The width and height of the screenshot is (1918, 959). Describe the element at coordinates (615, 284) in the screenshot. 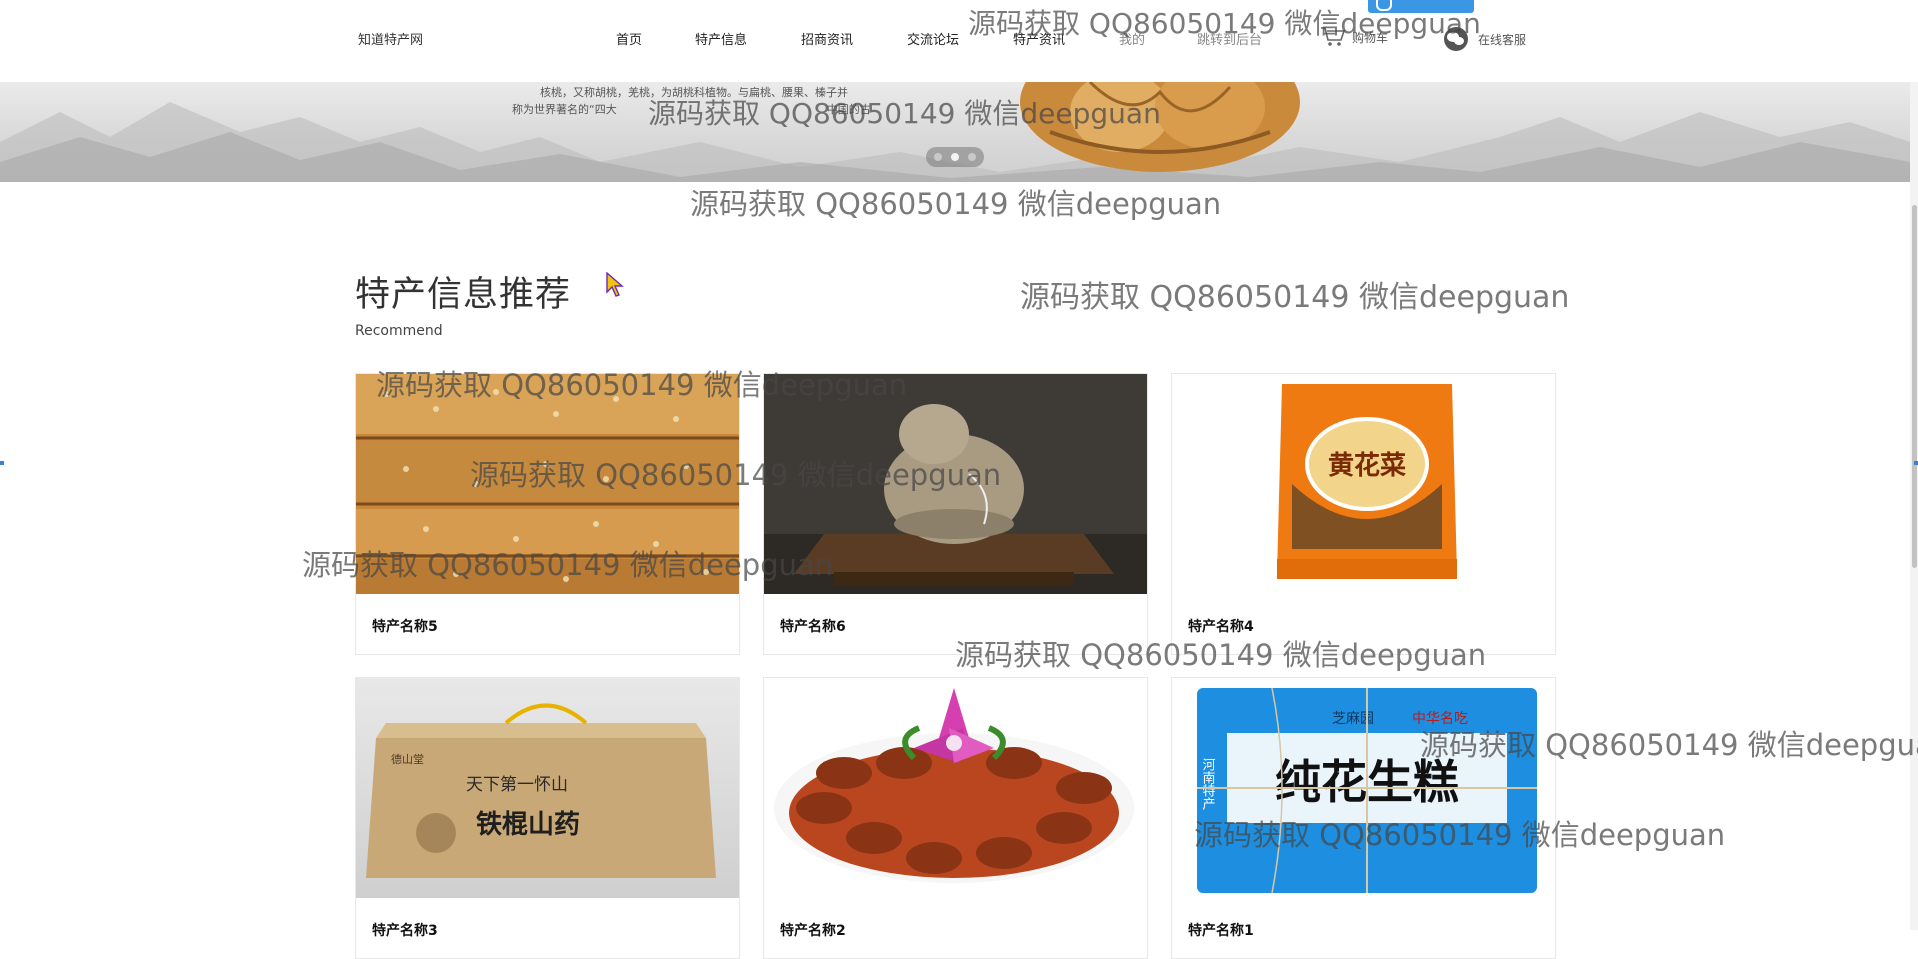

I see `mouse-cursor-icon` at that location.